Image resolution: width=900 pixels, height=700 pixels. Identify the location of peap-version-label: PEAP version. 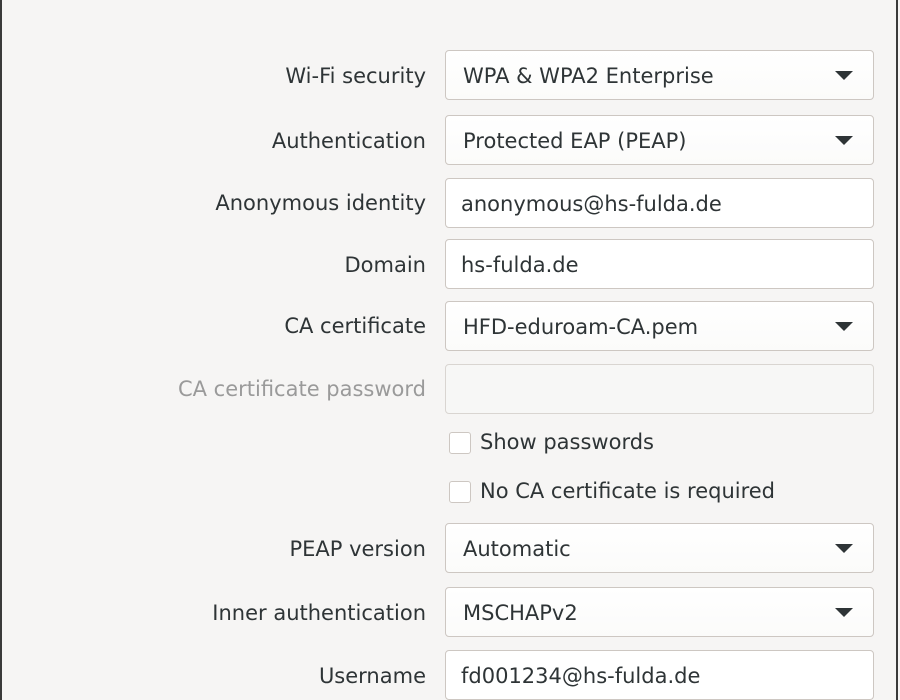
(357, 549).